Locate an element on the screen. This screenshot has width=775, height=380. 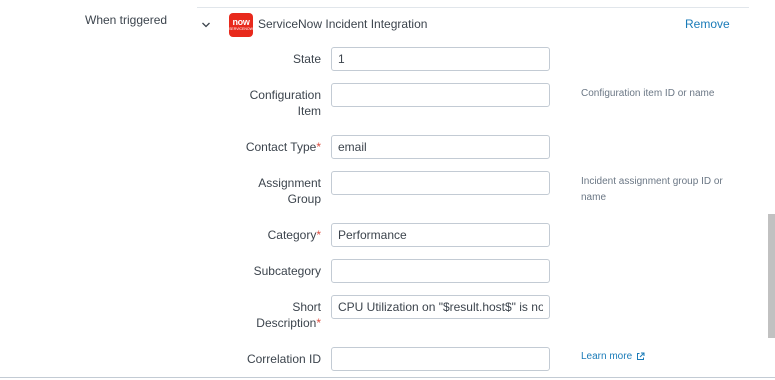
short-description-label: Short Description* is located at coordinates (288, 315).